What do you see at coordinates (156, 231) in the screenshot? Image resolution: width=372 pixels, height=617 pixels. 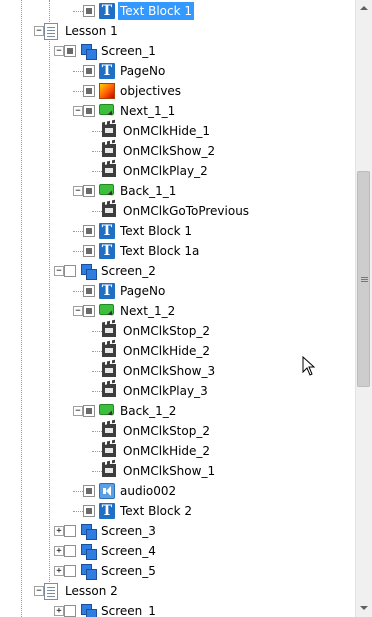 I see `tree-item-label: Text Block 1` at bounding box center [156, 231].